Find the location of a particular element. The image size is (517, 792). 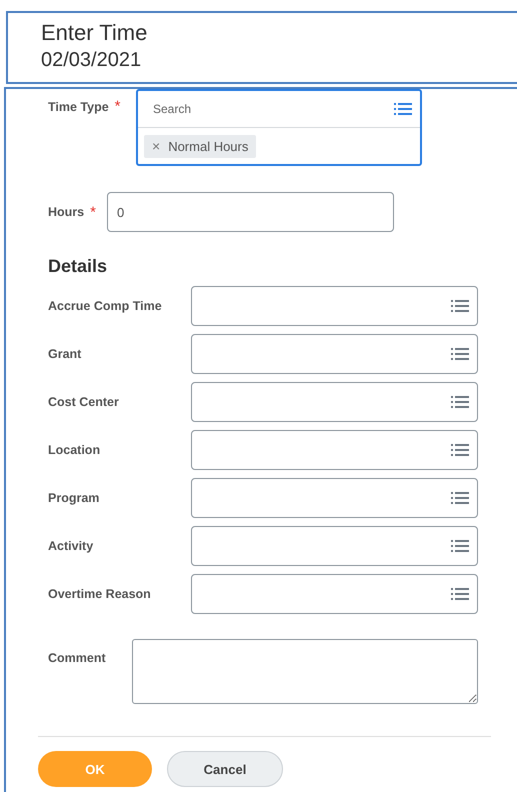

field-label: Comment is located at coordinates (77, 658).